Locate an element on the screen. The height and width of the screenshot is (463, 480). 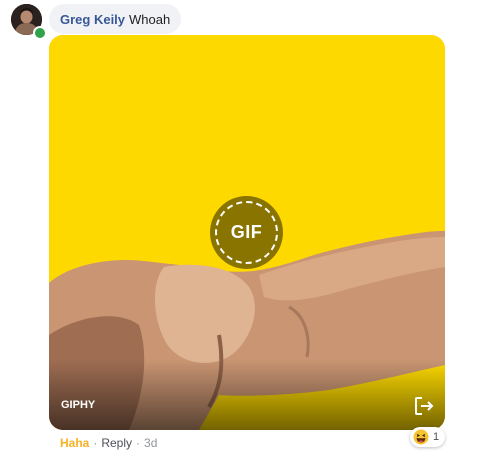
gif-bottom-gradient is located at coordinates (247, 395).